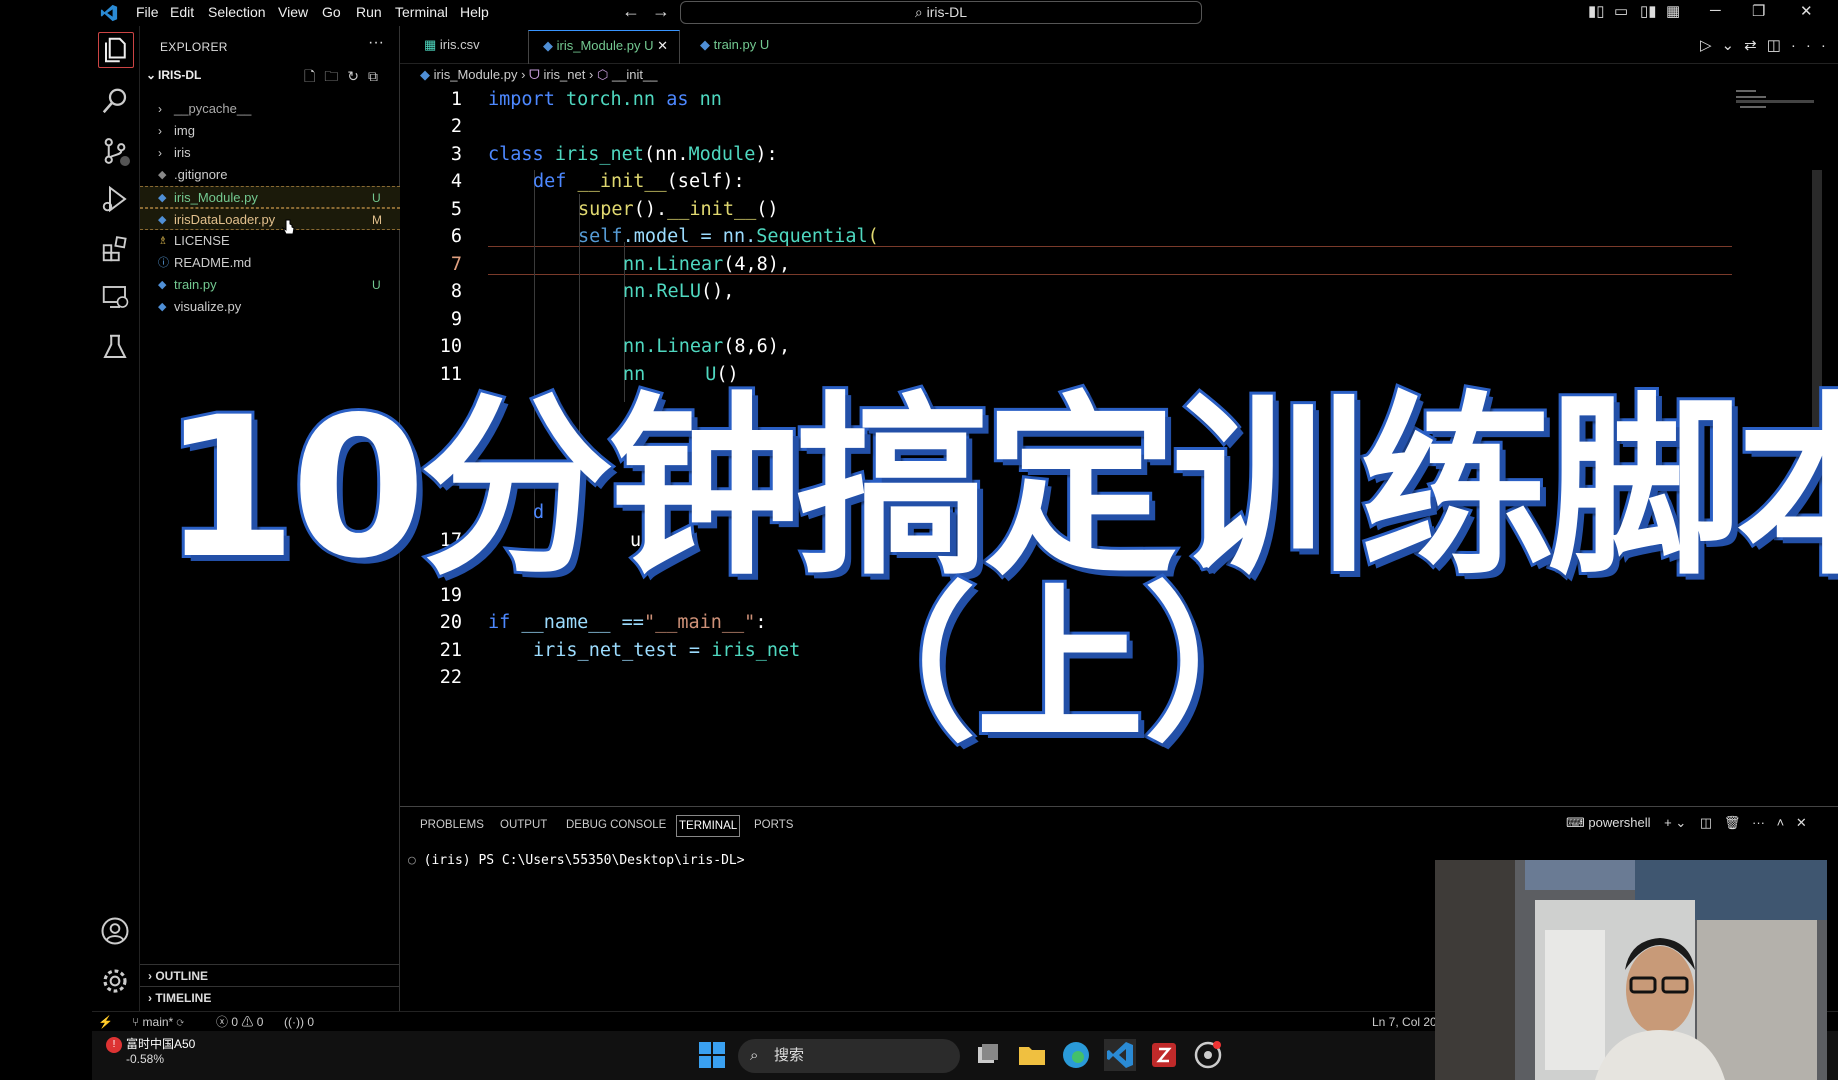  Describe the element at coordinates (1706, 822) in the screenshot. I see `split-terminal-icon: ◫` at that location.